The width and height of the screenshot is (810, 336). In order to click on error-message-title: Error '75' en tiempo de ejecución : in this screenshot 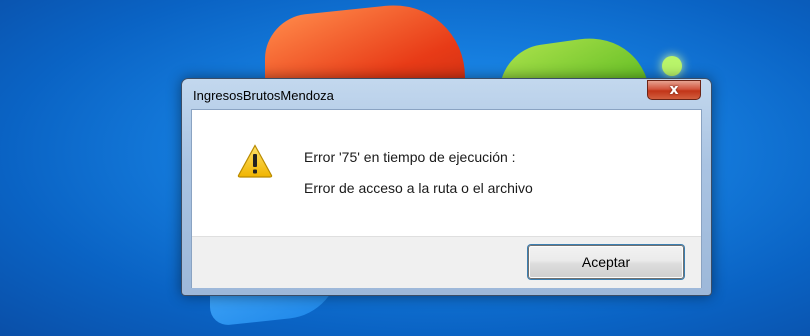, I will do `click(410, 157)`.